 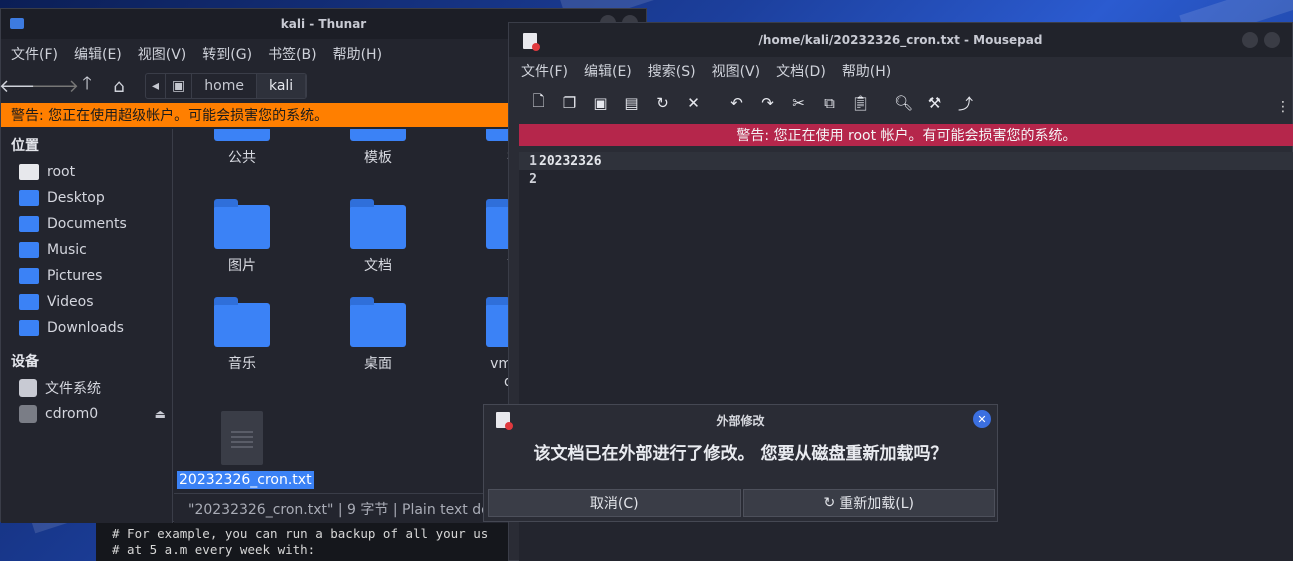 I want to click on overflow-menu-icon: ⋮, so click(x=1283, y=107).